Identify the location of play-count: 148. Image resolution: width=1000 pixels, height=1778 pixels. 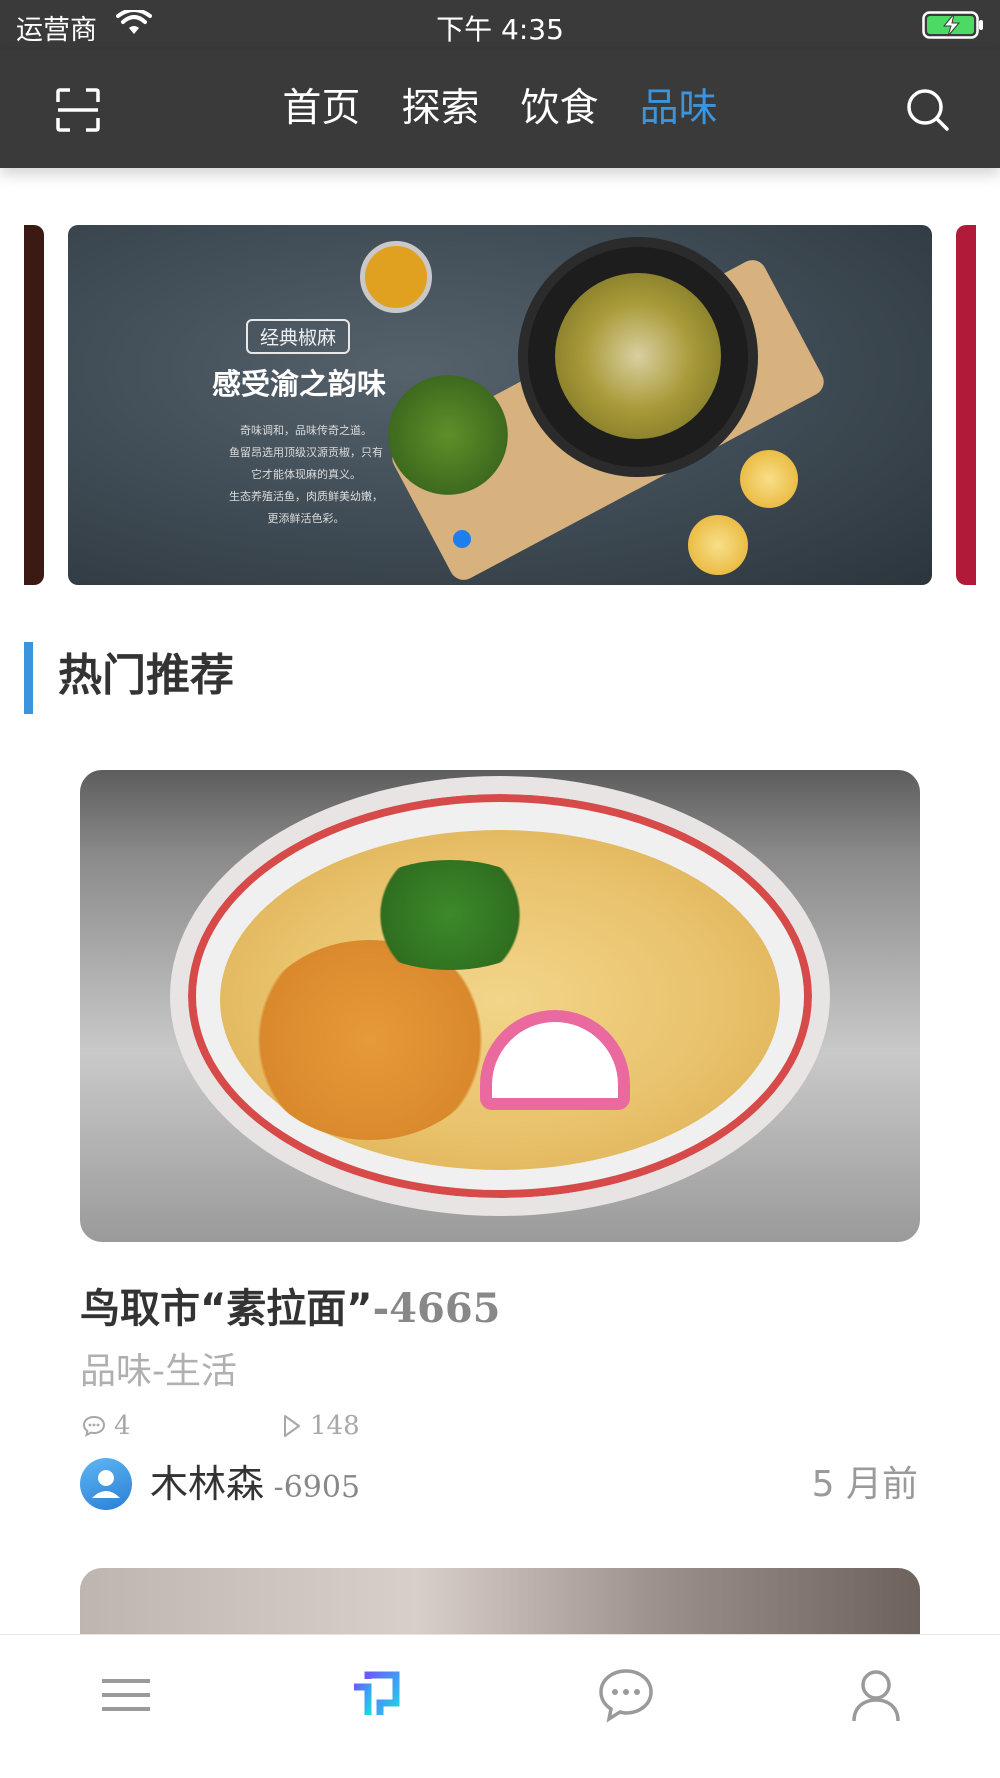
(321, 1426).